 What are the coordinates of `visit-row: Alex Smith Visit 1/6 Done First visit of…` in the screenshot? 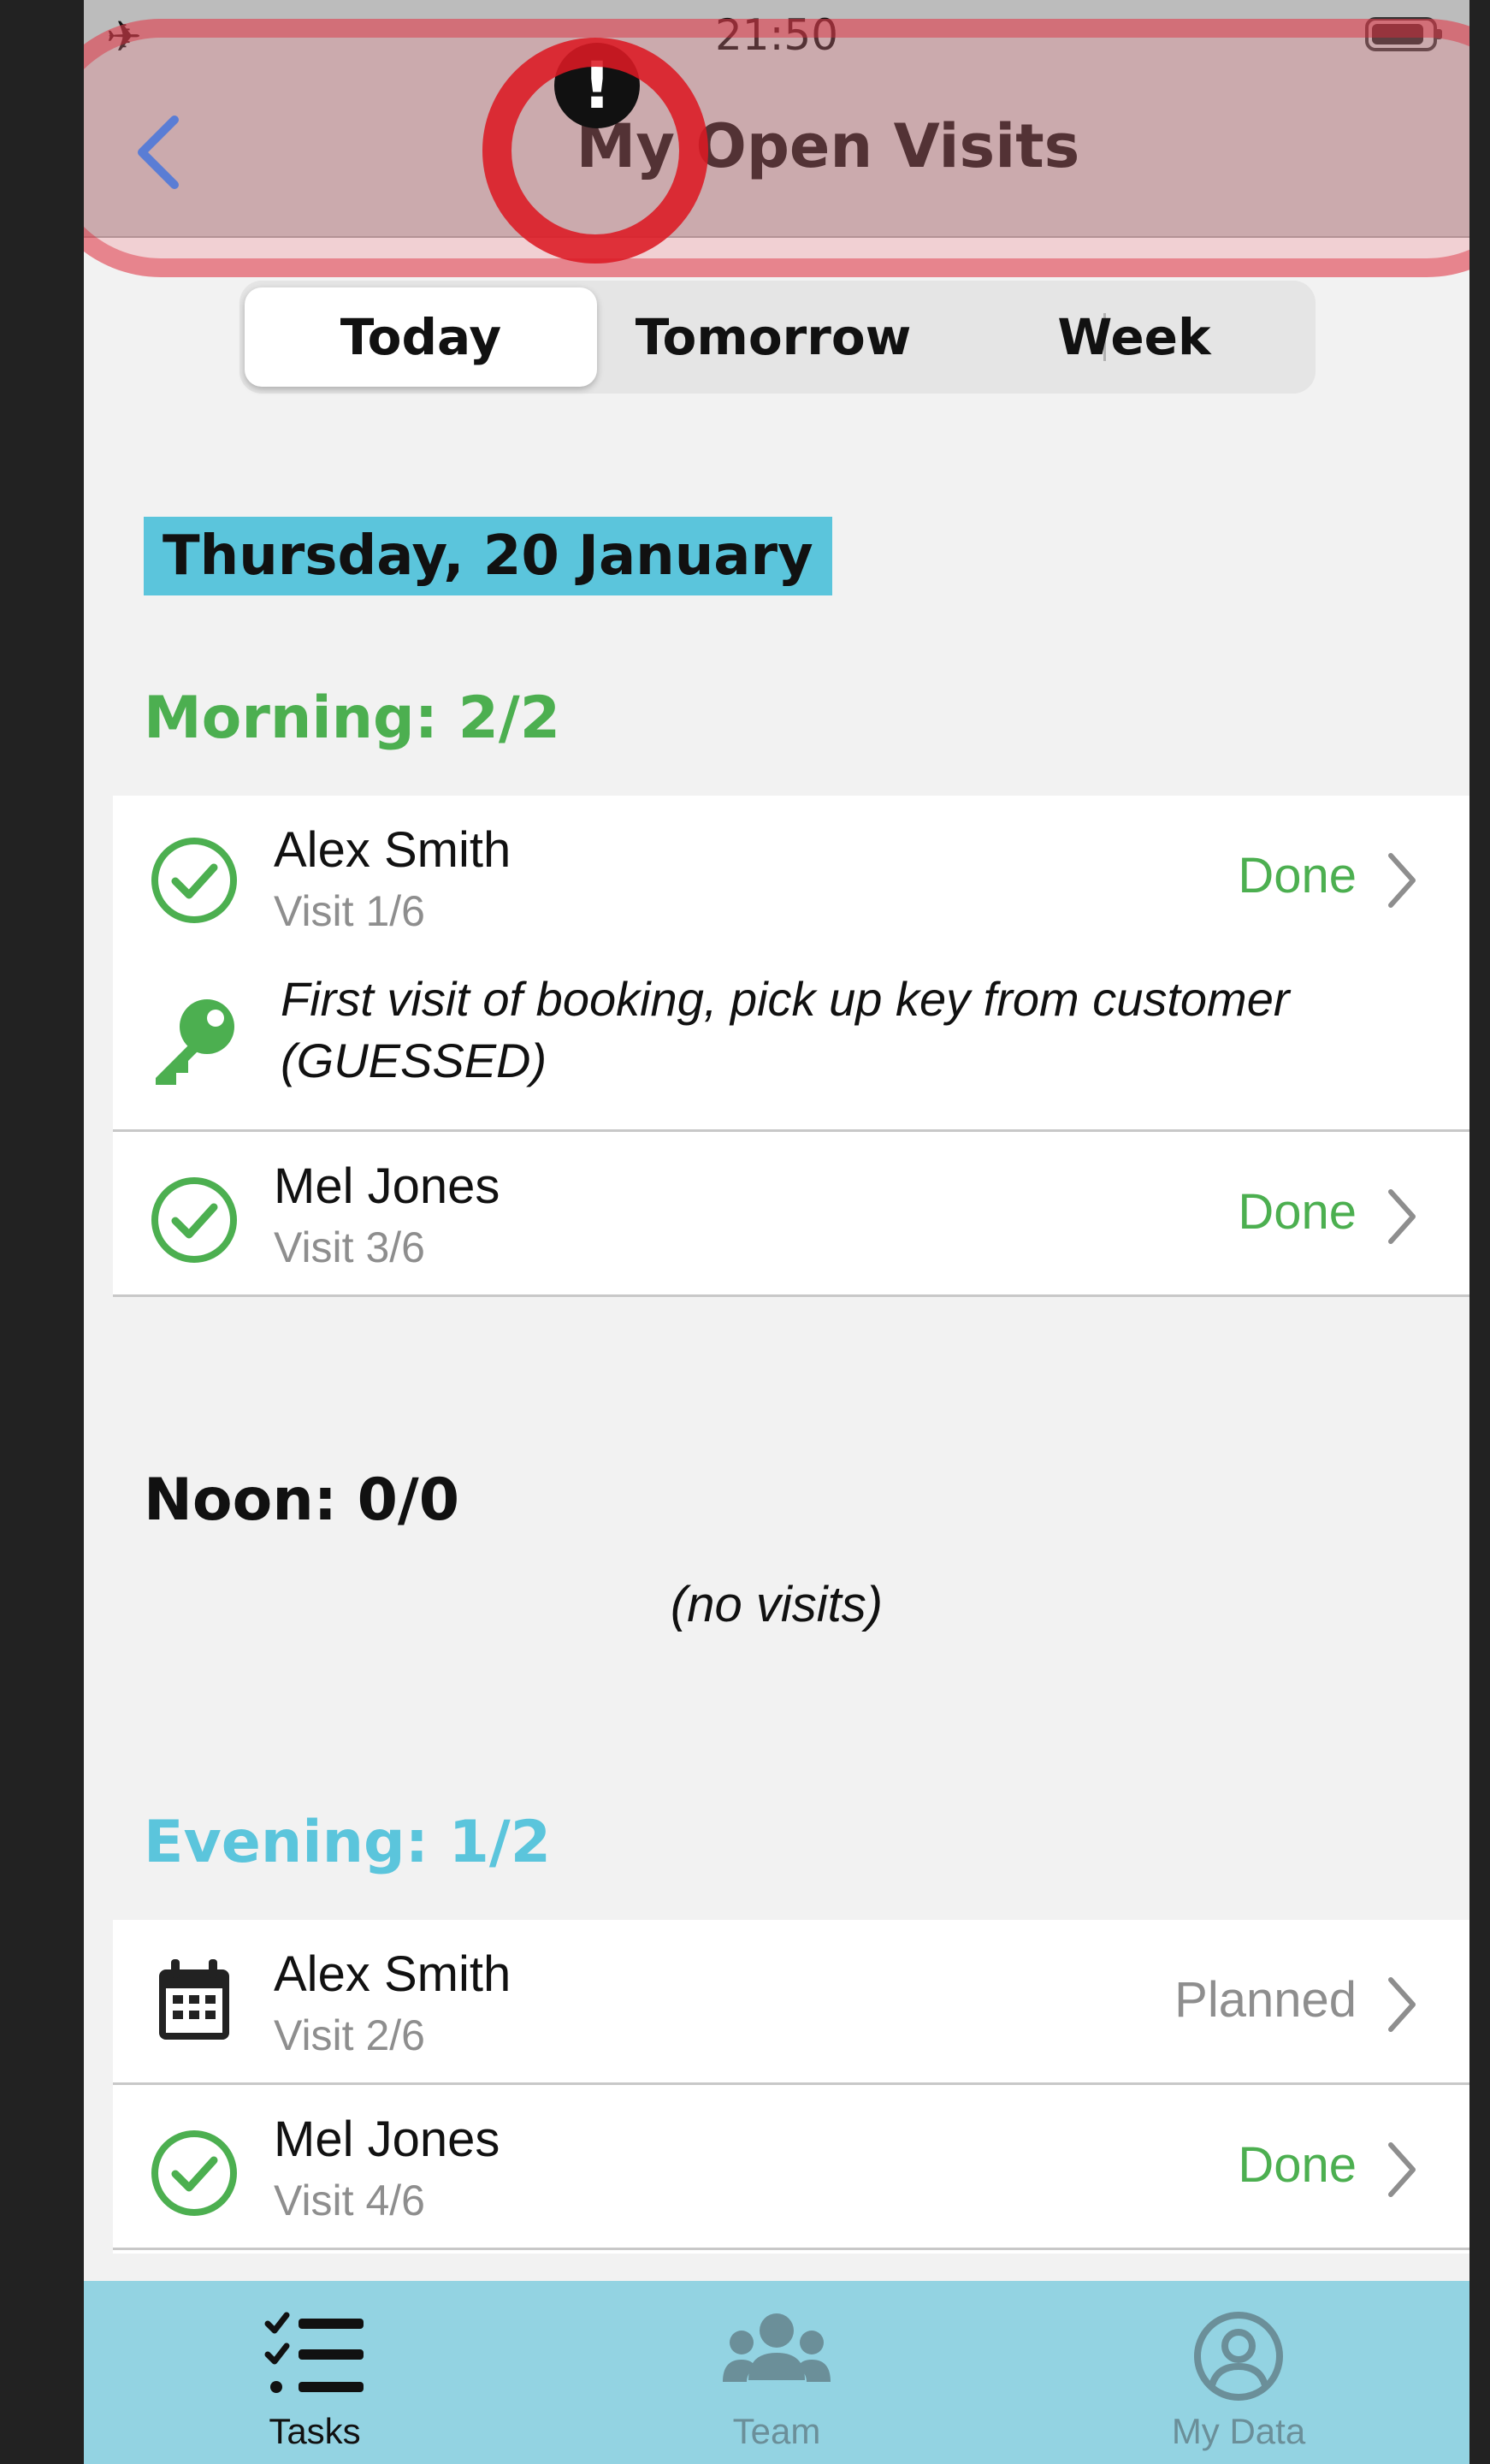 It's located at (791, 962).